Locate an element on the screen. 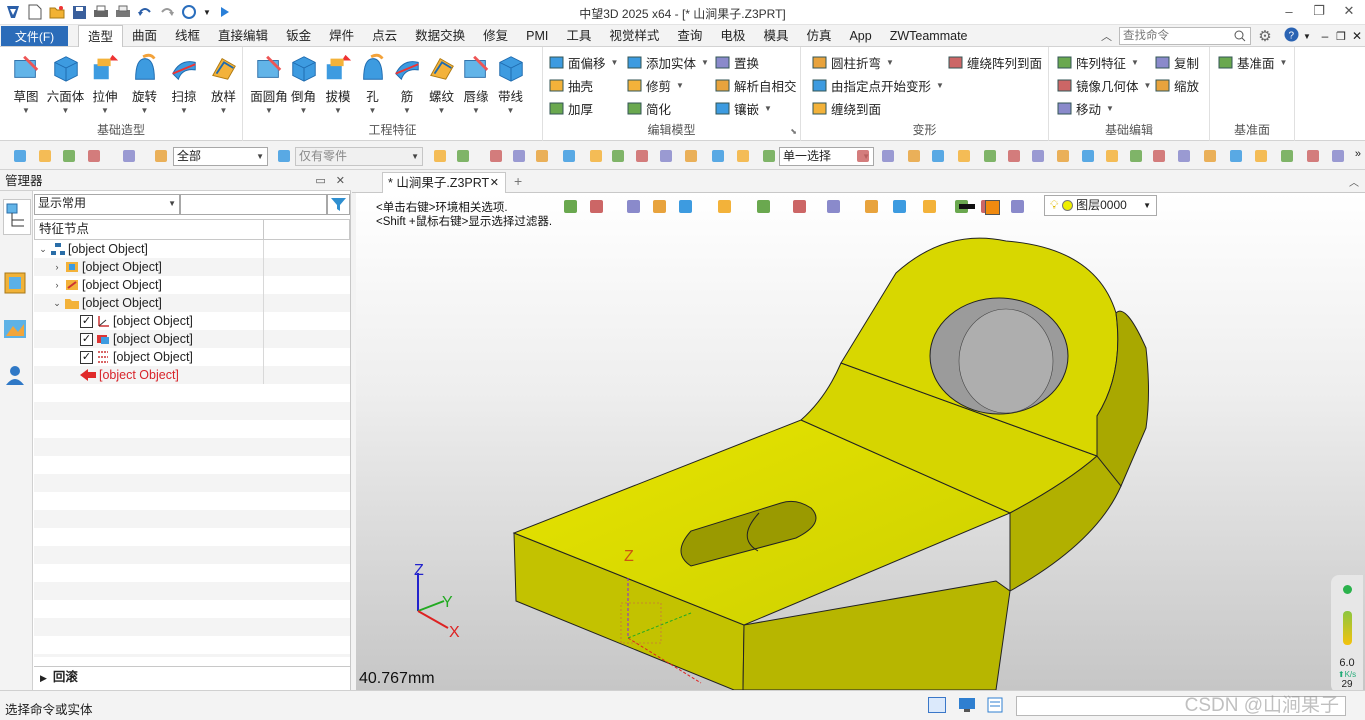 This screenshot has height=720, width=1365. expand-arrow-icon: › is located at coordinates (57, 267).